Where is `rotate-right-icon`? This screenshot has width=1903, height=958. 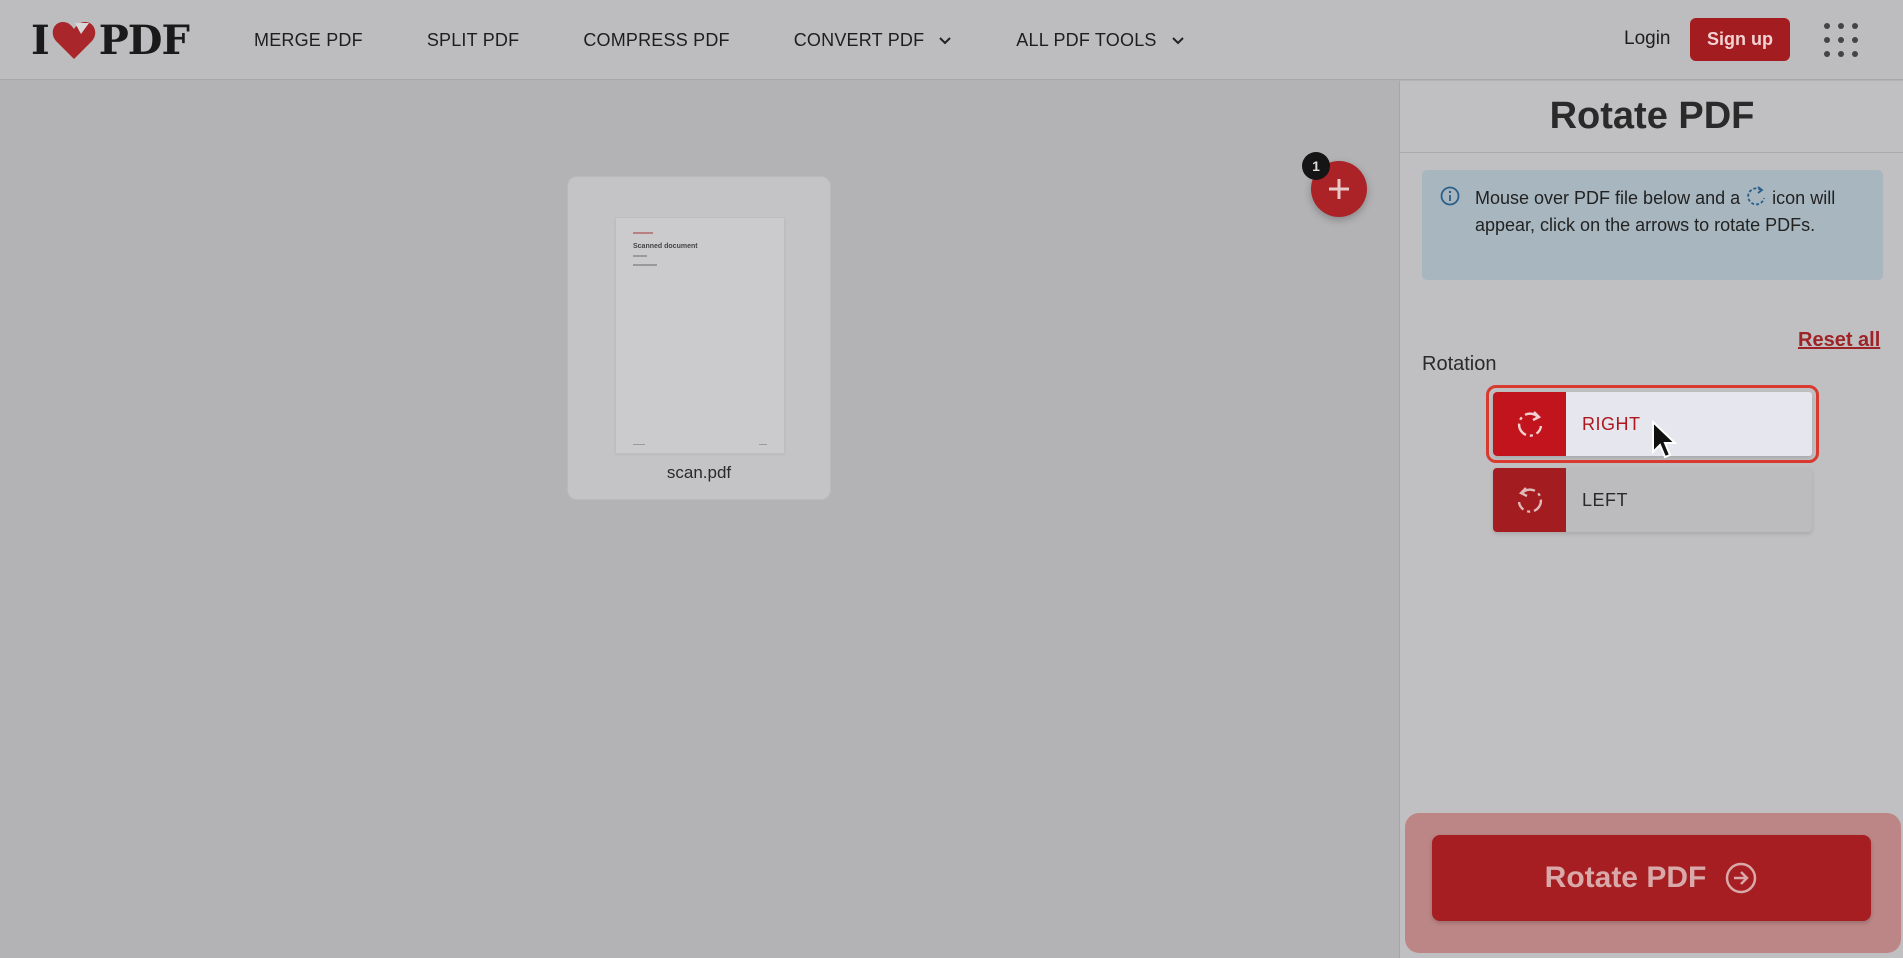
rotate-right-icon is located at coordinates (1529, 424).